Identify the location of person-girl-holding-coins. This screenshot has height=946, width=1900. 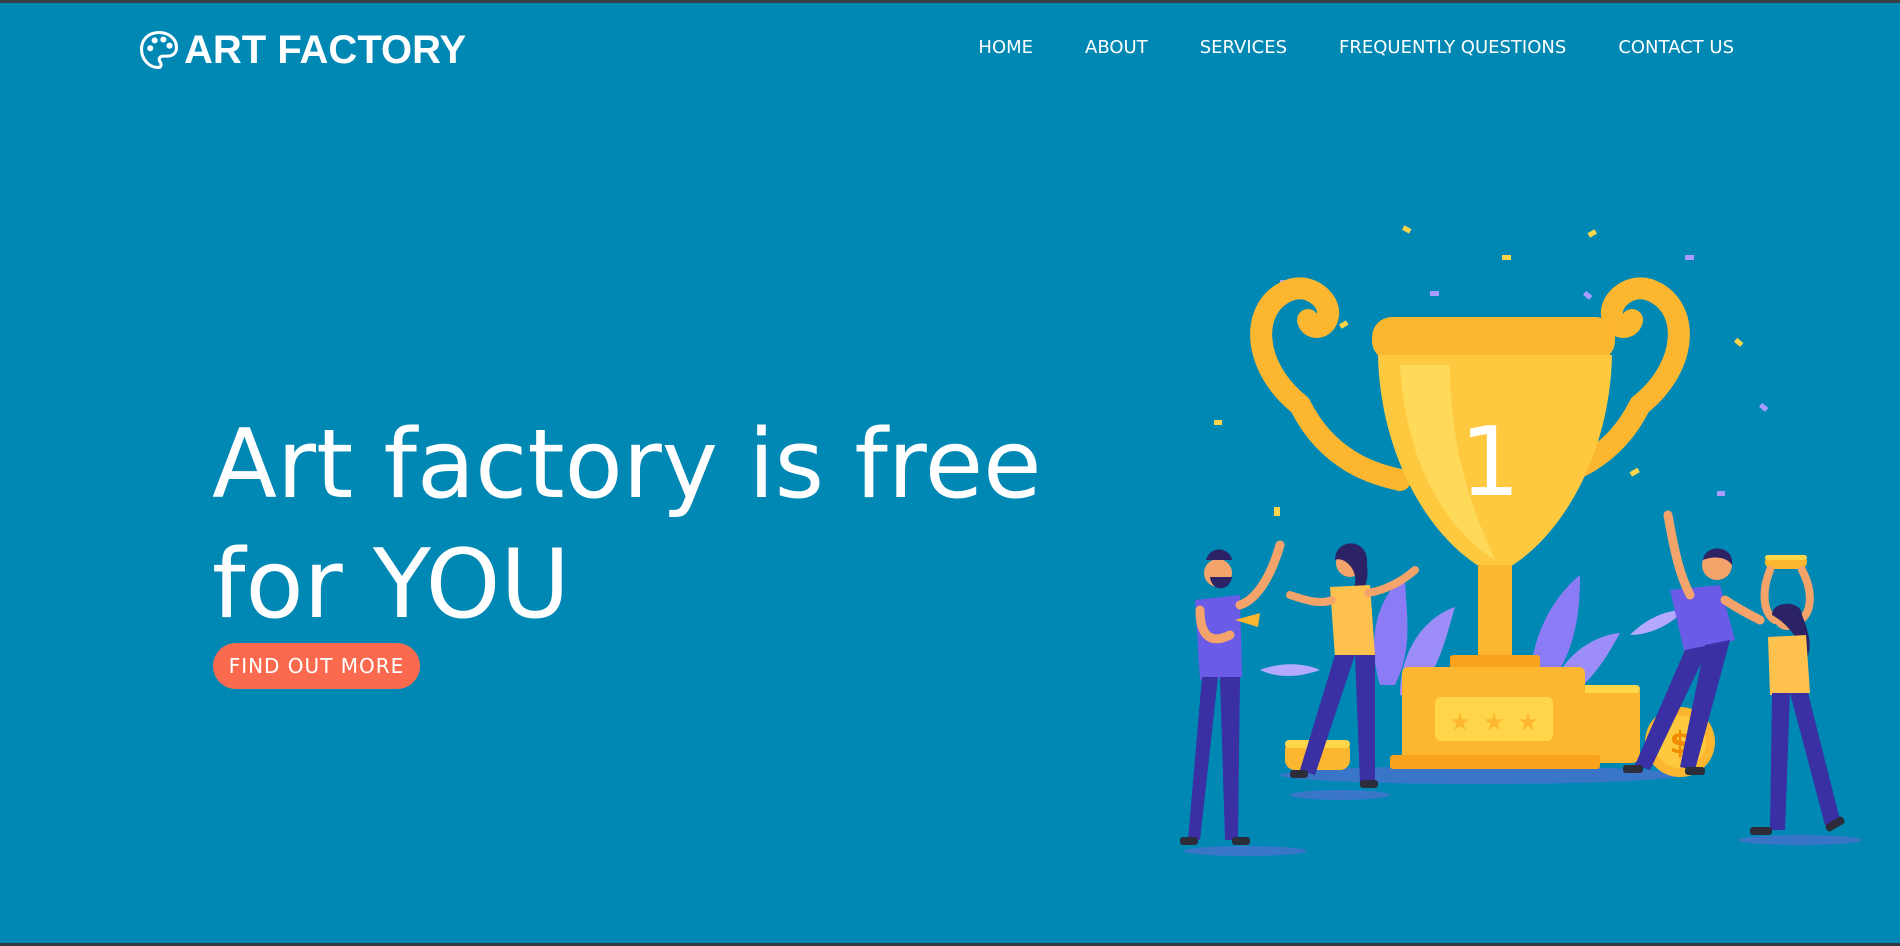
(1797, 695).